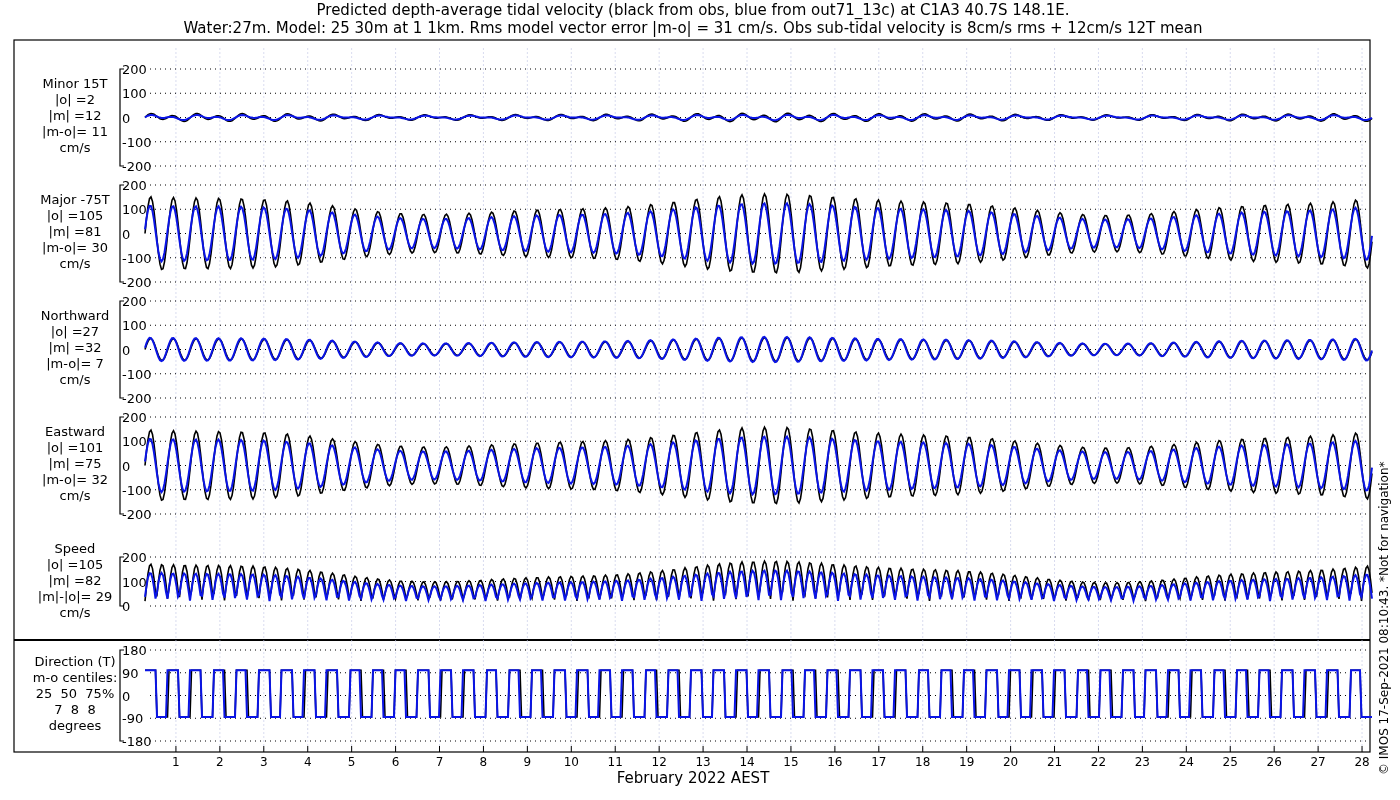  Describe the element at coordinates (1384, 618) in the screenshot. I see `copyright-note: © IMOS 17-Sep-2021 08:10:43. *Not for navigation*` at that location.